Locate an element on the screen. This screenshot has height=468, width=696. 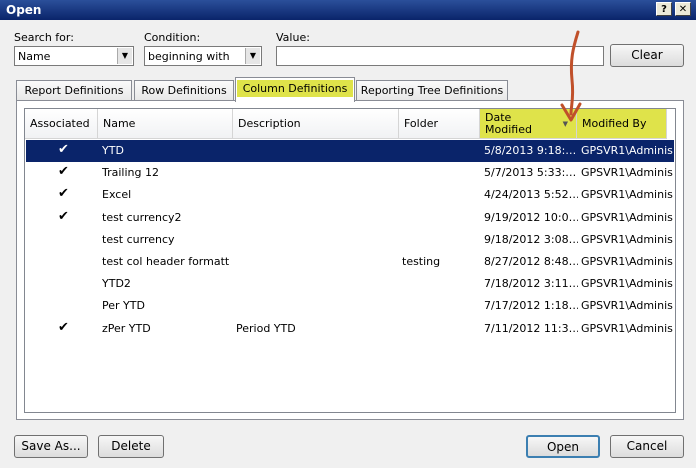
cancel-button: Cancel is located at coordinates (647, 446).